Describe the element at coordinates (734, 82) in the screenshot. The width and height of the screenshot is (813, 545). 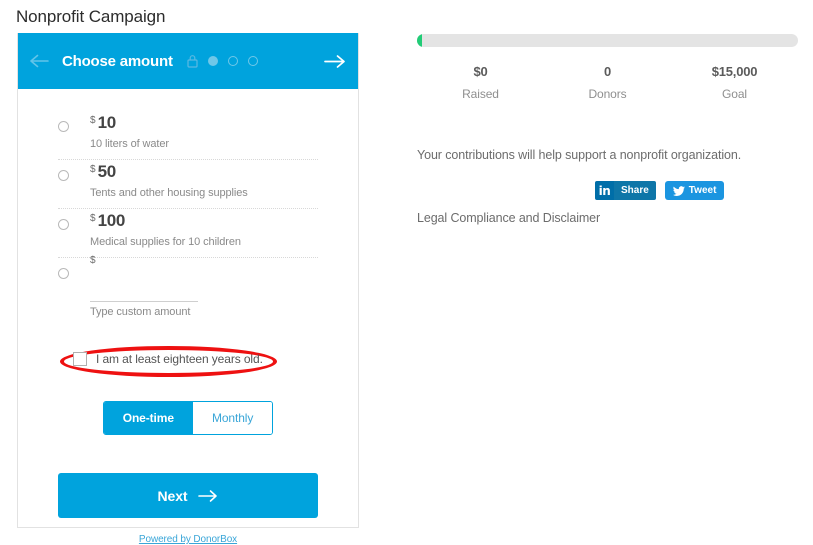
I see `stat-goal: $15,000 Goal` at that location.